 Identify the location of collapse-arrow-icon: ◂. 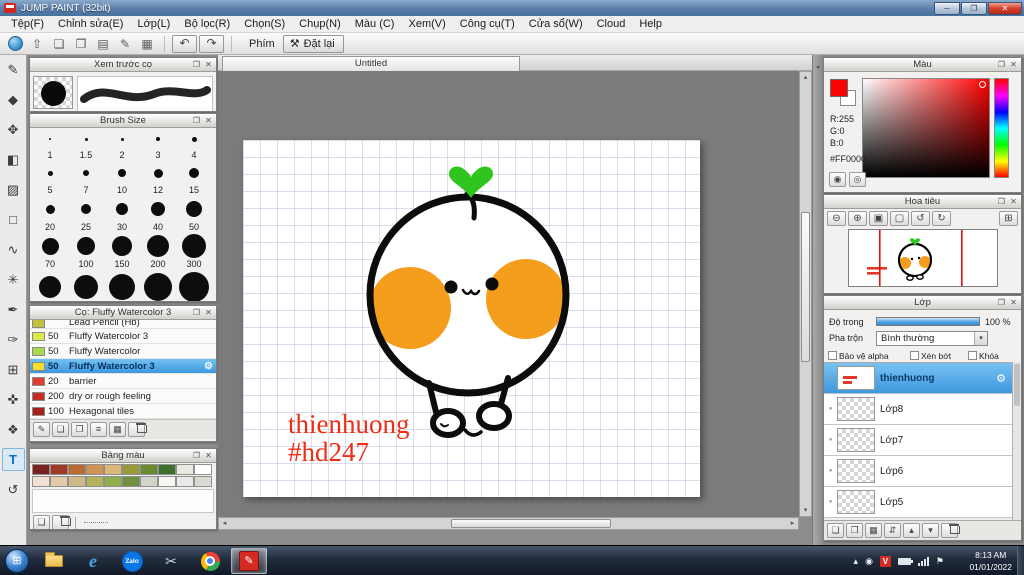
(817, 67).